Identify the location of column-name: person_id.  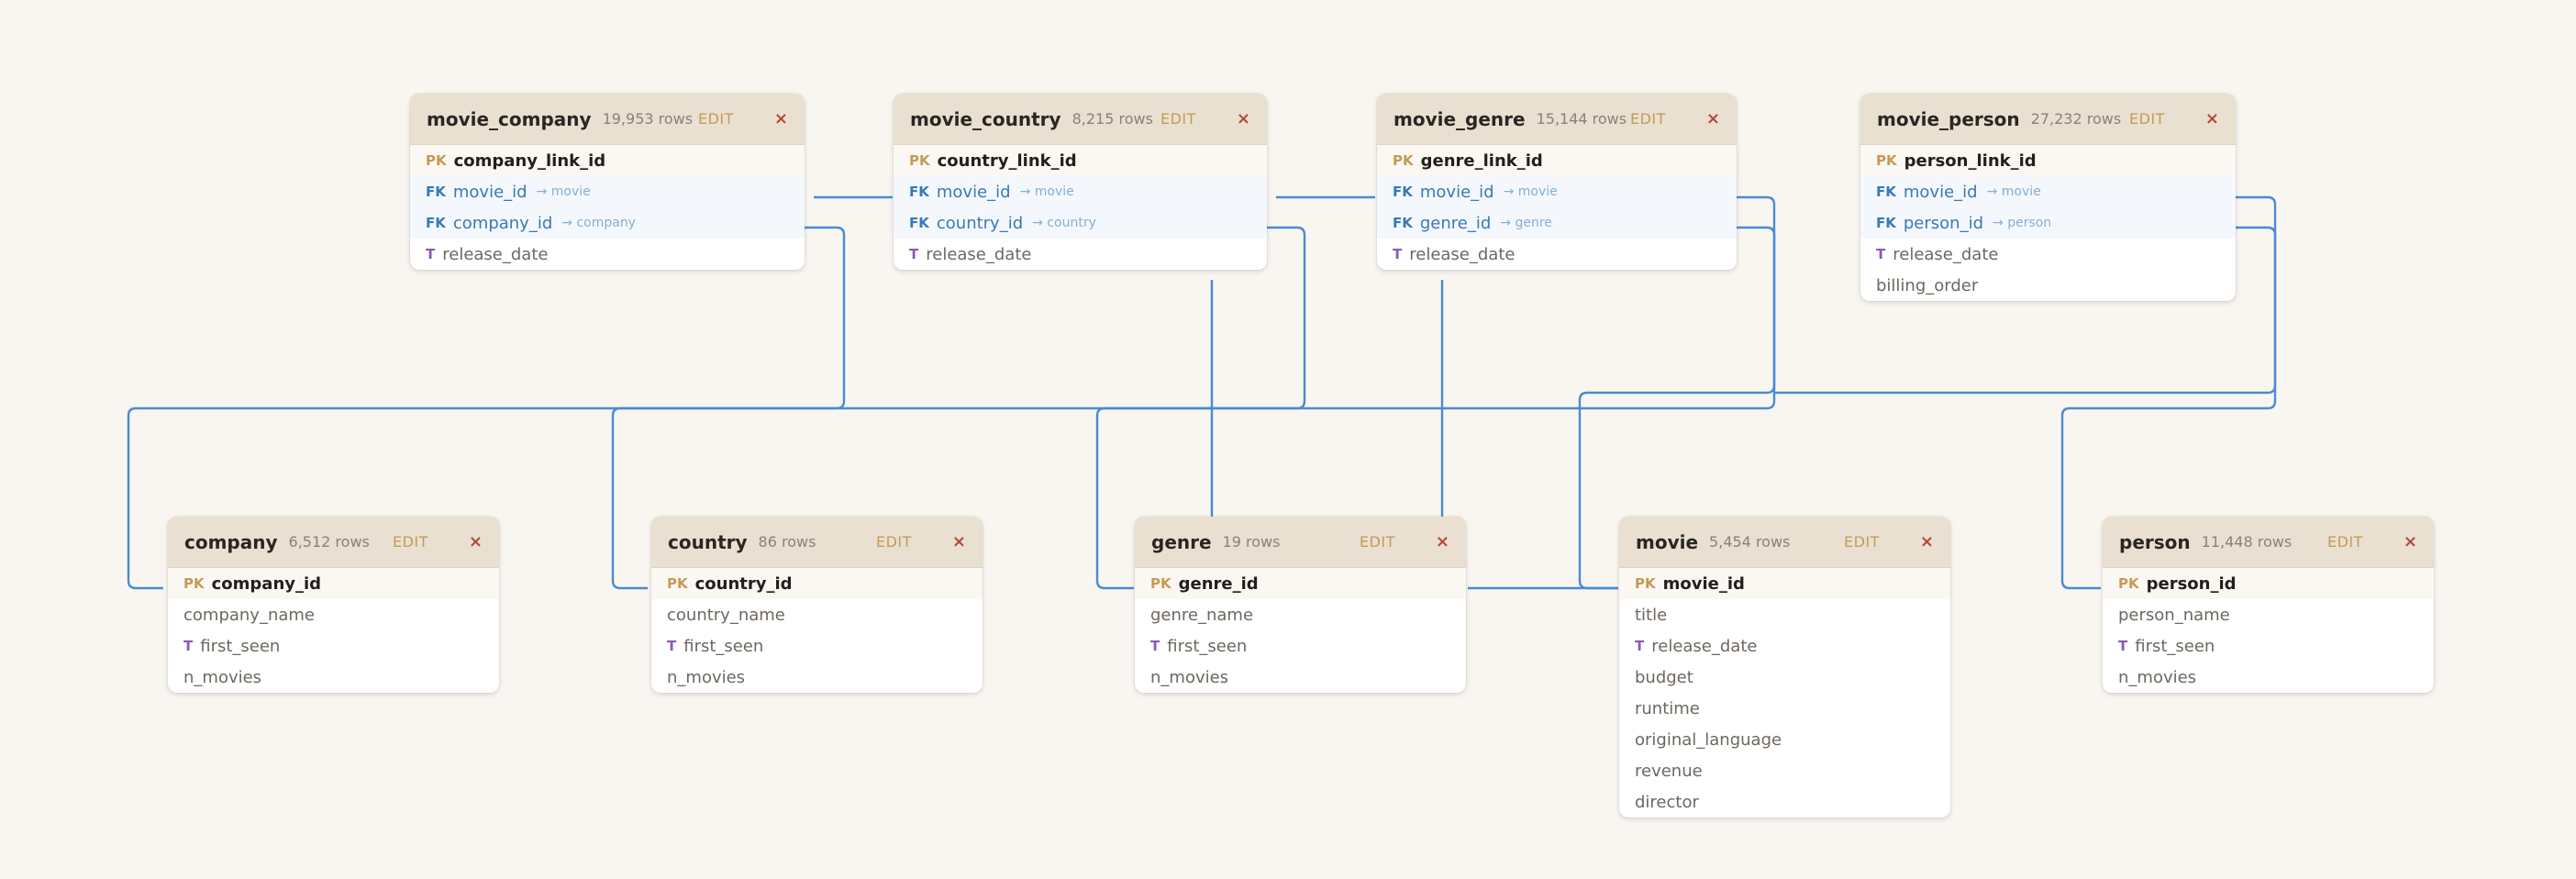
(1943, 223).